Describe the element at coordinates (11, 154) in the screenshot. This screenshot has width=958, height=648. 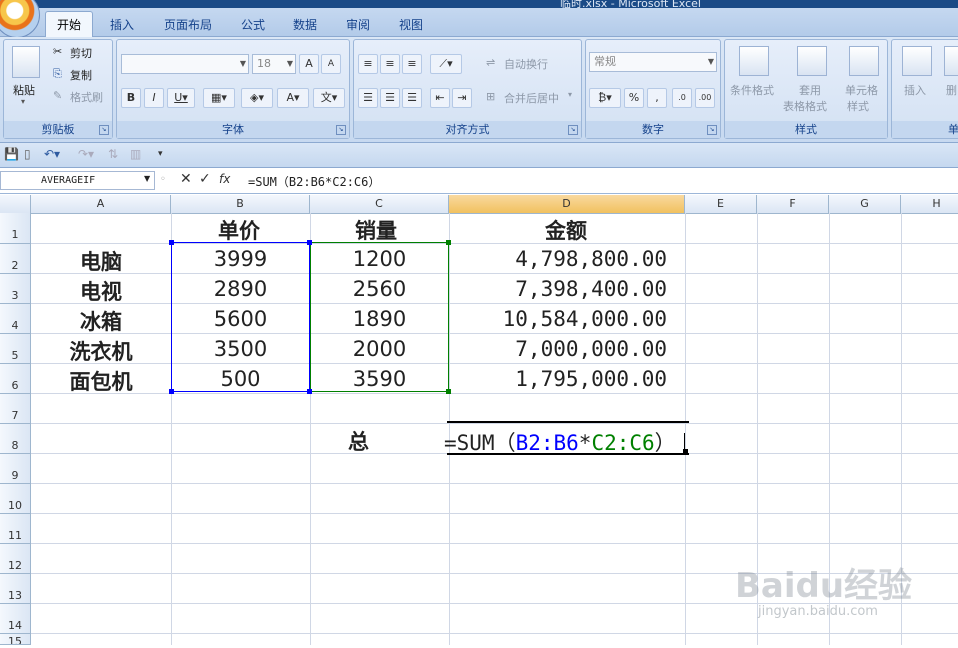
I see `save-icon: 💾` at that location.